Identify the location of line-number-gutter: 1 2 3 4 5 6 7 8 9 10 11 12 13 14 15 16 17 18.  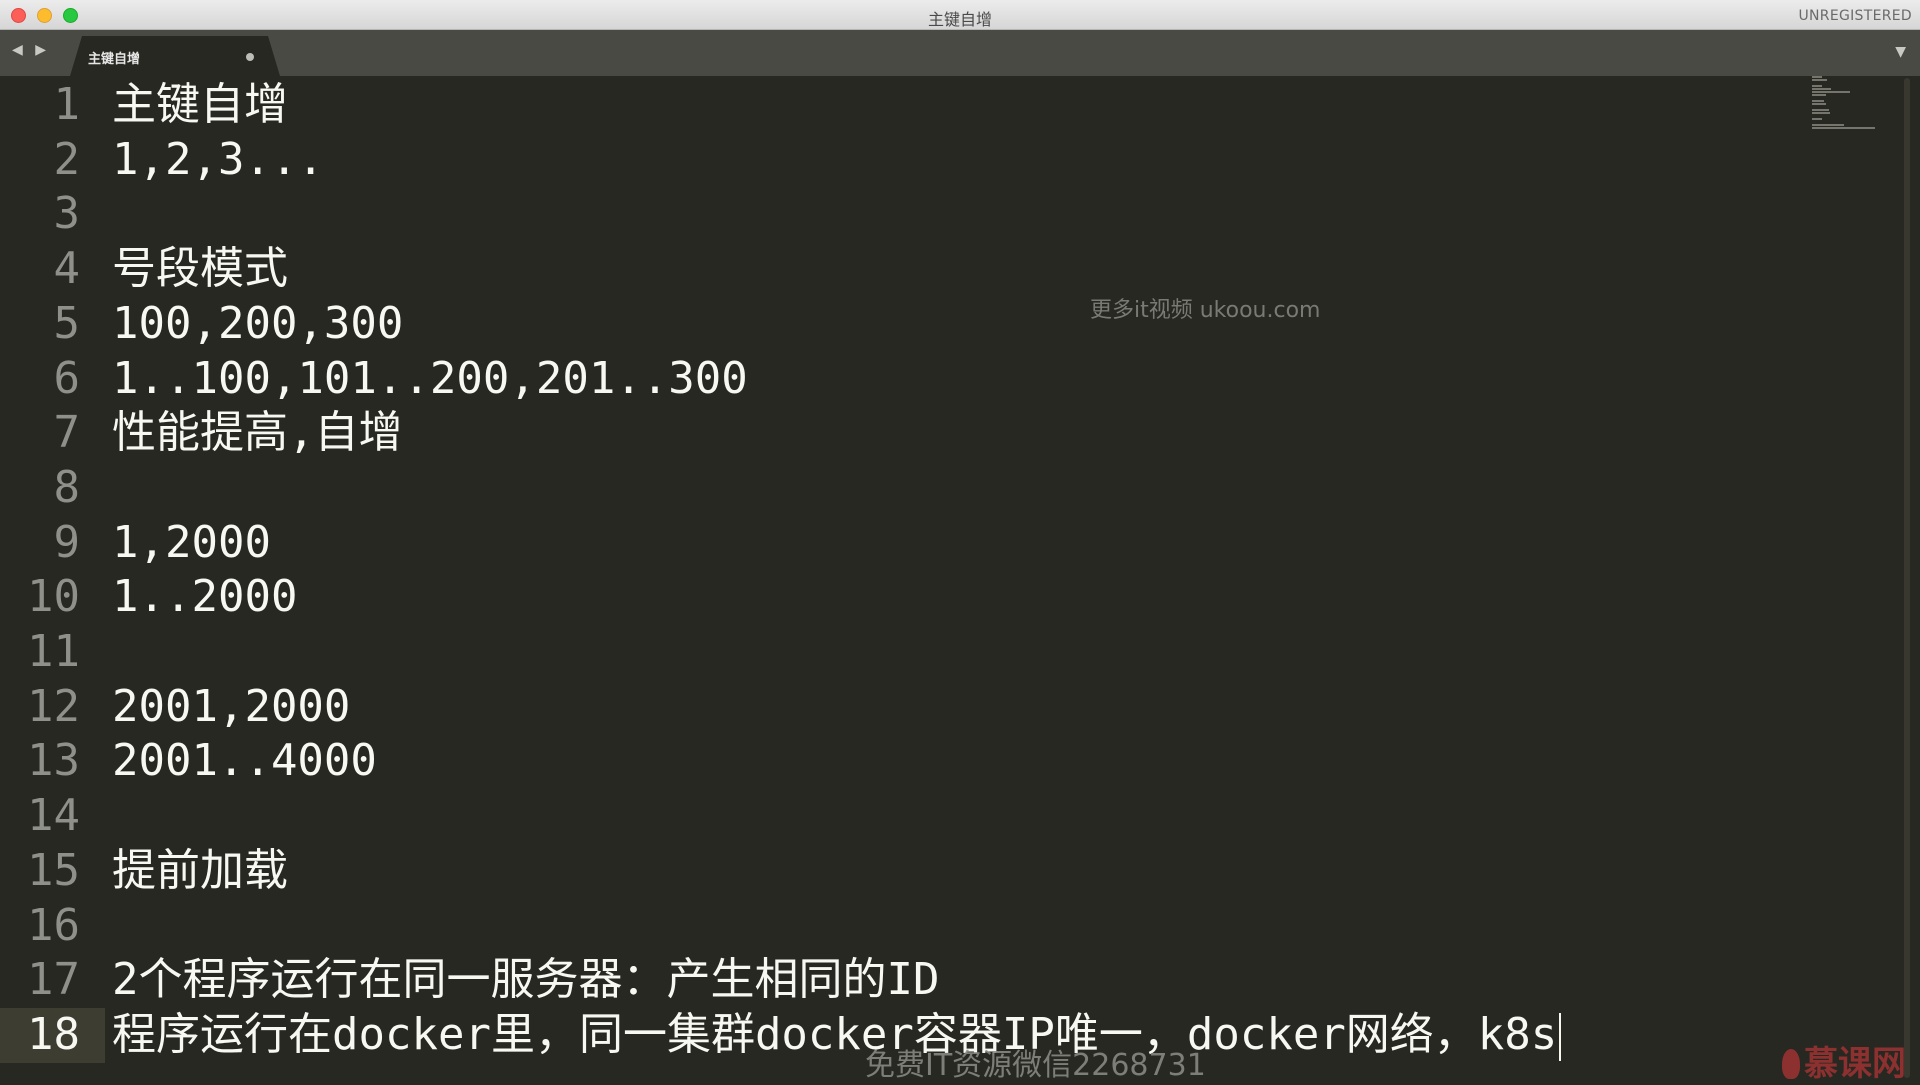
(52, 578).